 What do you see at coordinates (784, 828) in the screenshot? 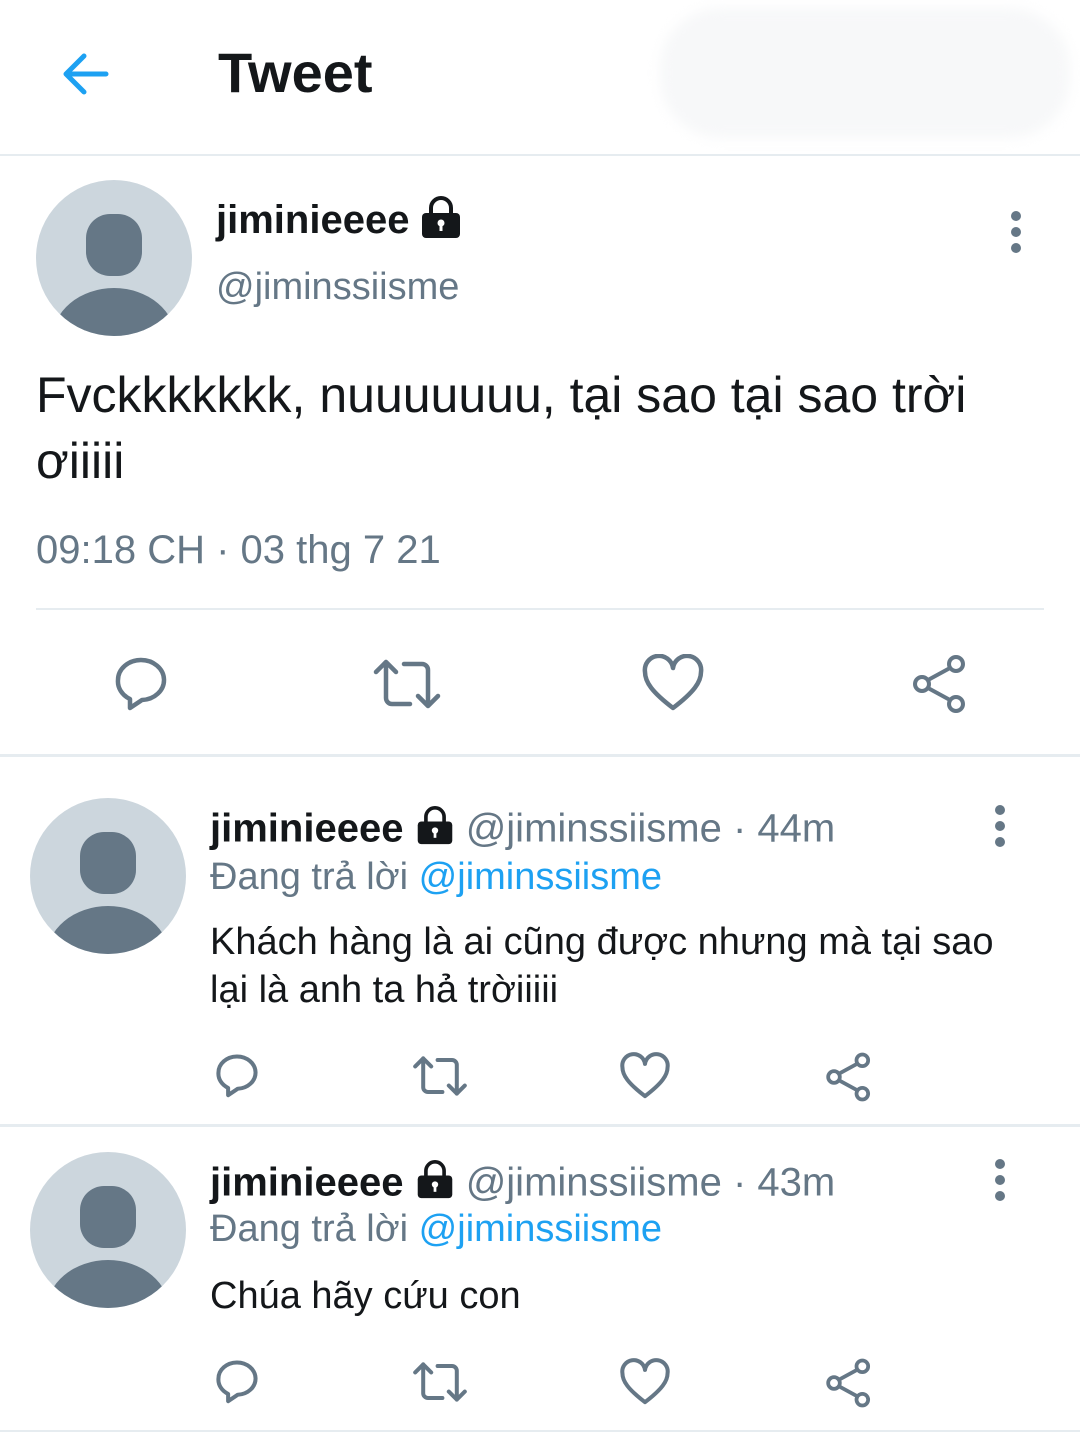
I see `reply-age: · 44m` at bounding box center [784, 828].